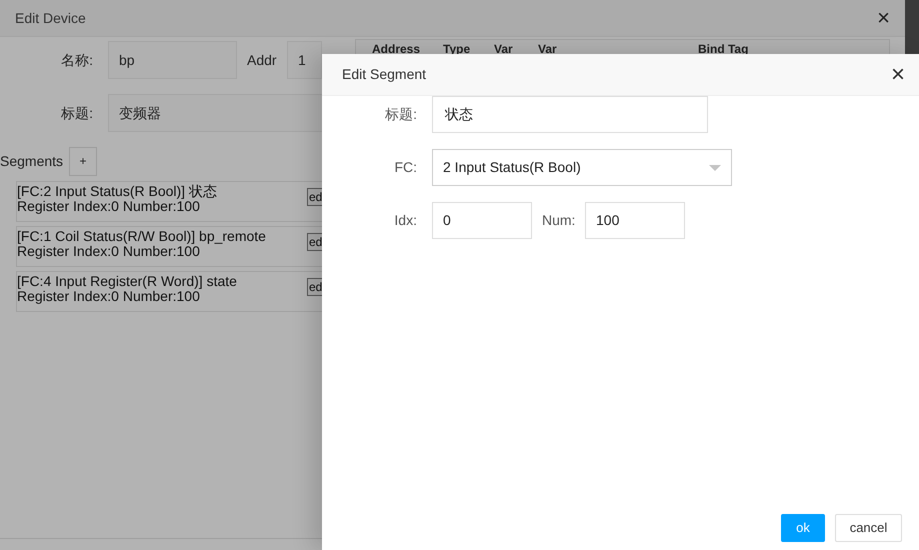  What do you see at coordinates (304, 60) in the screenshot?
I see `addr-field: 1` at bounding box center [304, 60].